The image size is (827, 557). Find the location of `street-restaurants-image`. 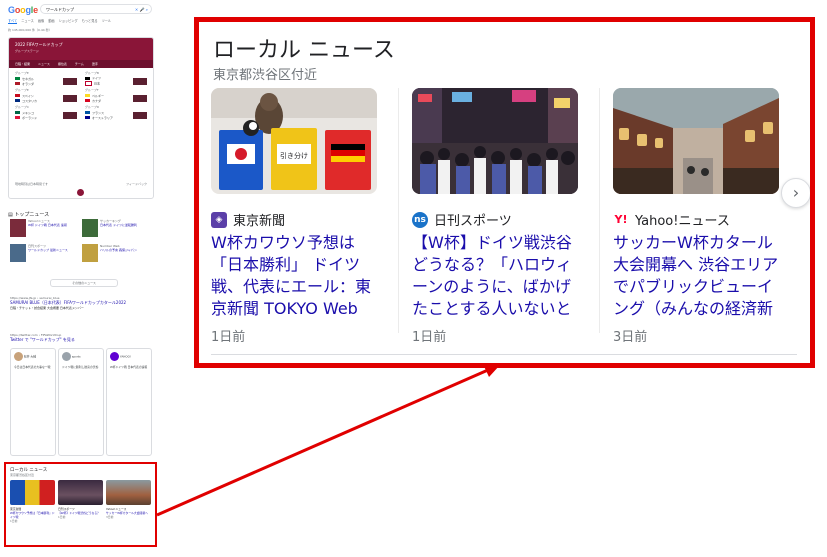

street-restaurants-image is located at coordinates (696, 141).